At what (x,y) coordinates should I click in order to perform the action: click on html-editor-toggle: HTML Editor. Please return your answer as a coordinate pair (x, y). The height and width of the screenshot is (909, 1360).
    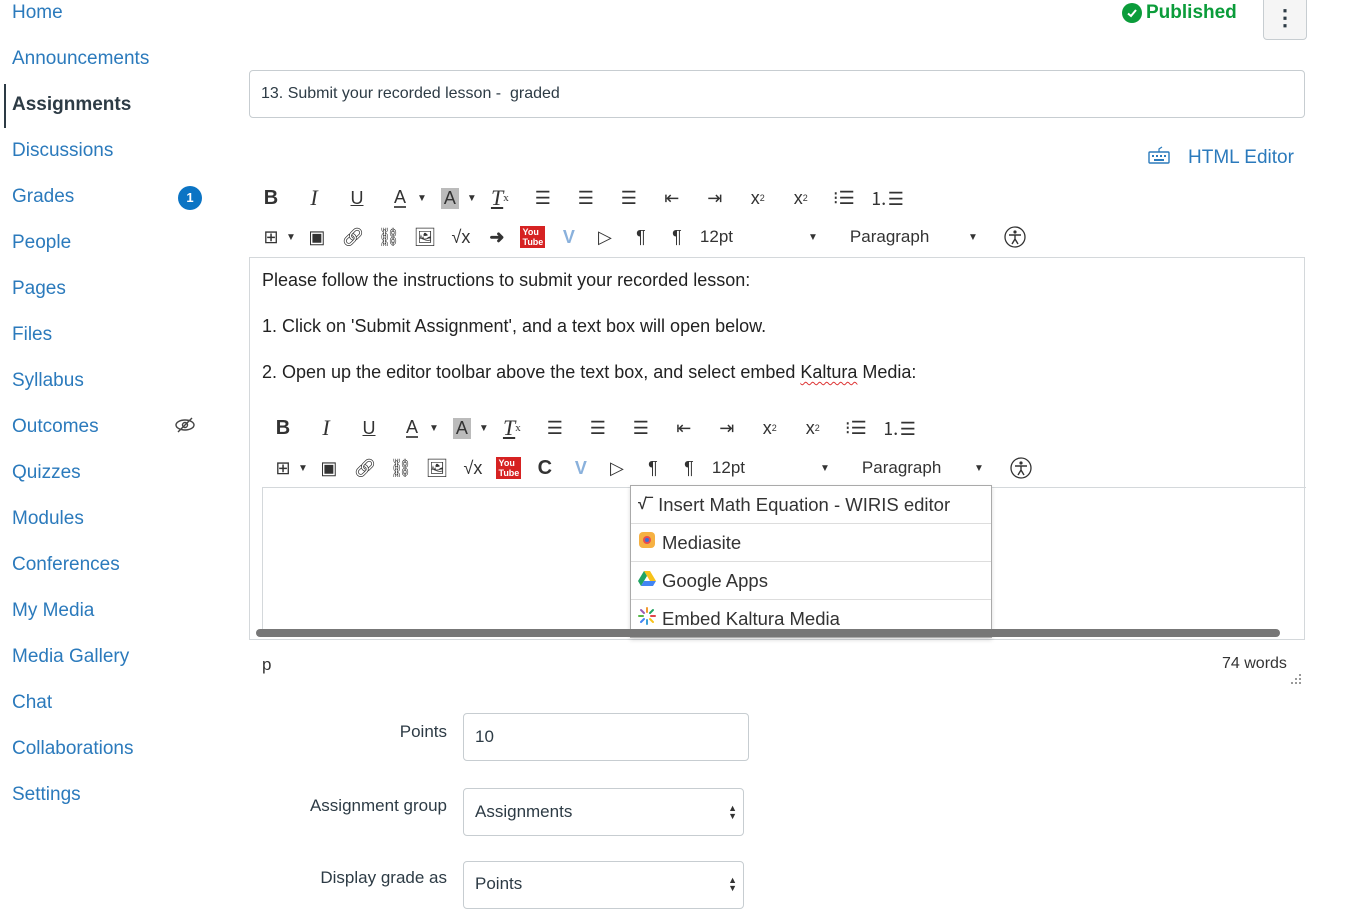
    Looking at the image, I should click on (1221, 158).